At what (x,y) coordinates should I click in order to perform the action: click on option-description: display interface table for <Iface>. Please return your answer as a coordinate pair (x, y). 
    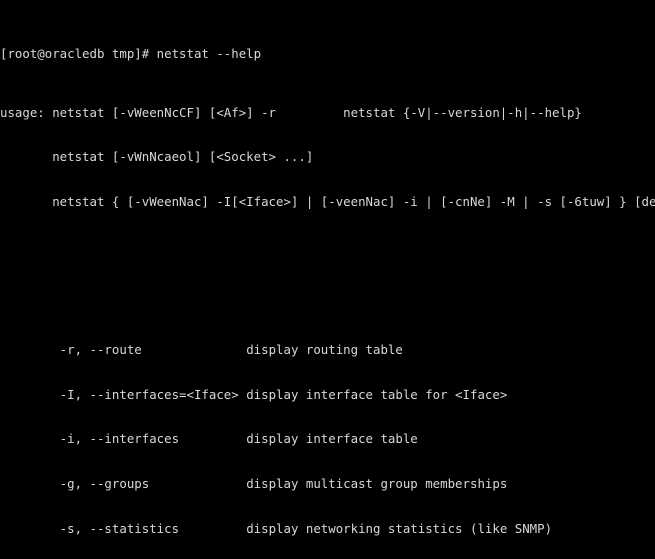
    Looking at the image, I should click on (377, 394).